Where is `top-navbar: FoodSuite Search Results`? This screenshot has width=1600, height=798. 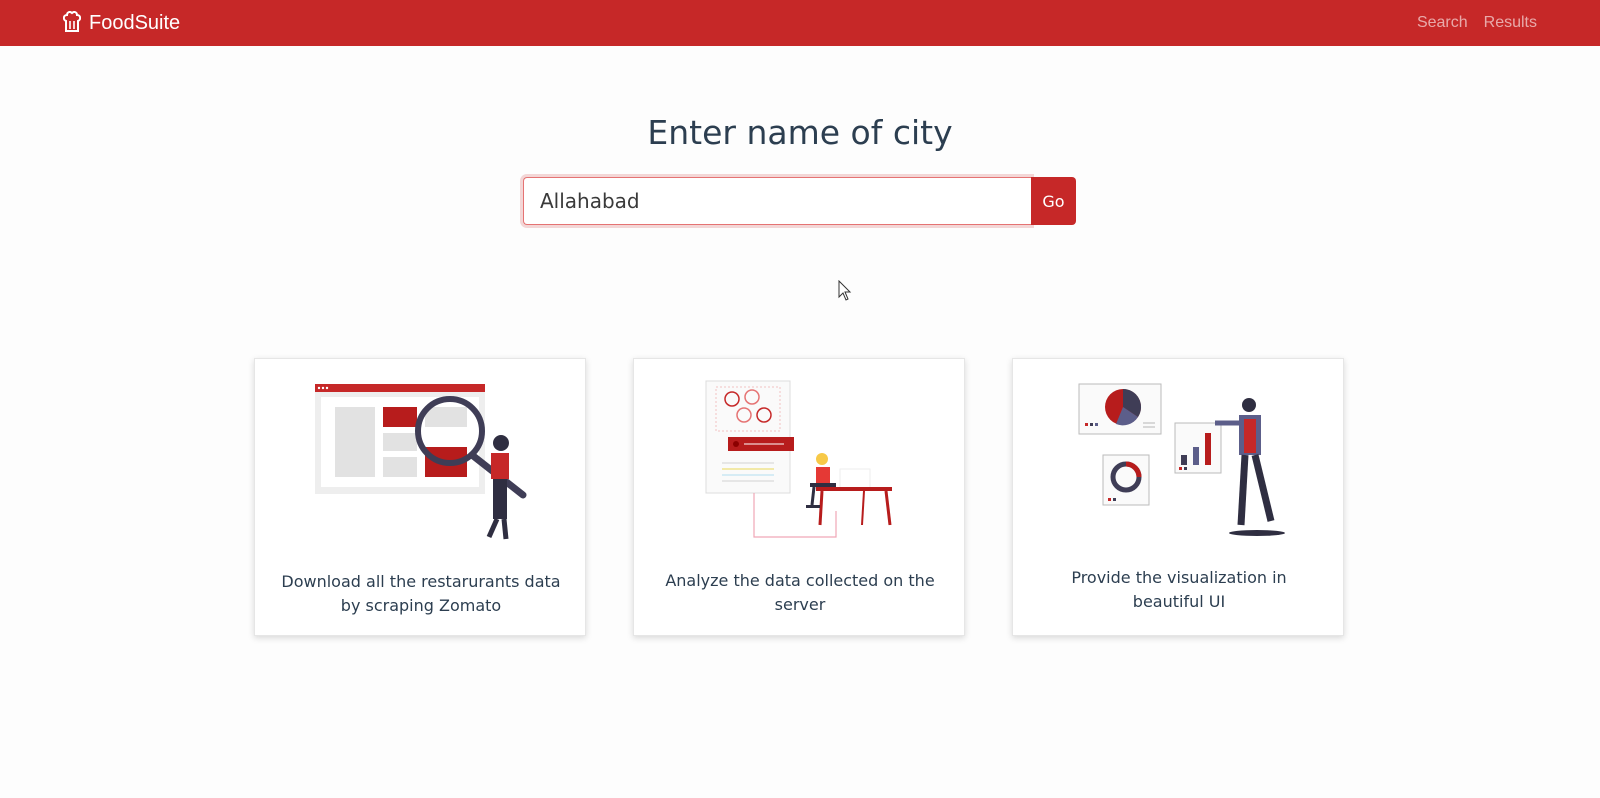
top-navbar: FoodSuite Search Results is located at coordinates (800, 23).